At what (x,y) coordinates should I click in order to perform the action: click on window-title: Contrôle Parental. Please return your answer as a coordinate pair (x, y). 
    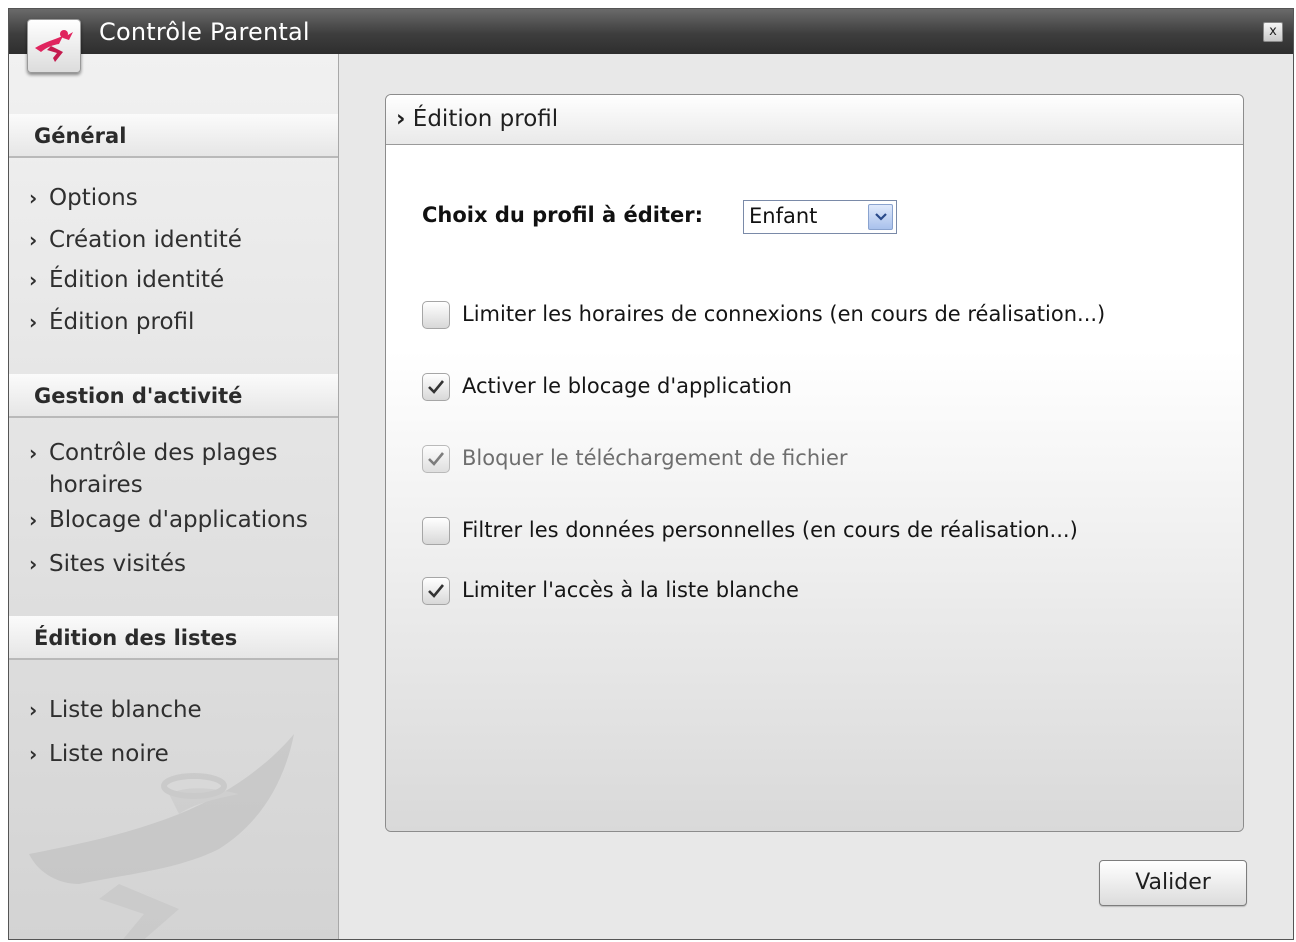
    Looking at the image, I should click on (204, 32).